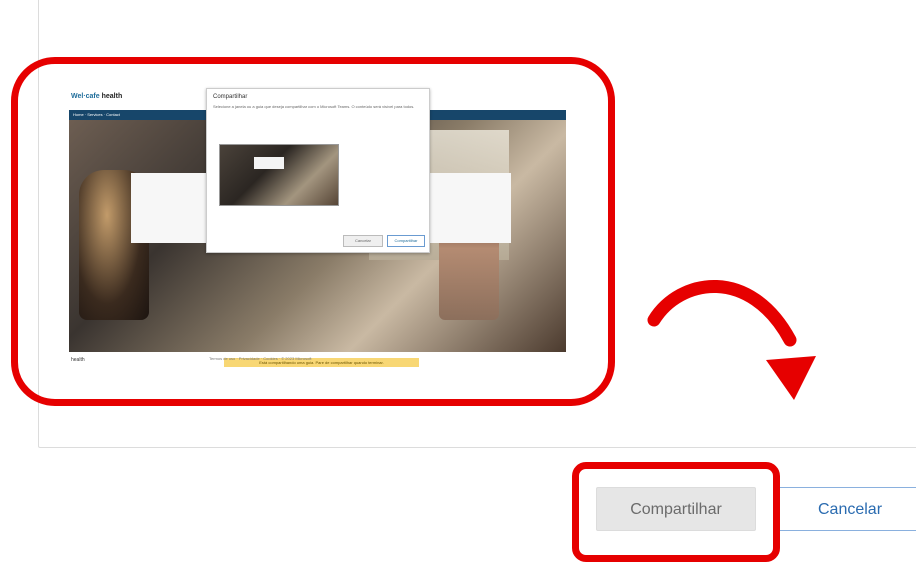 The width and height of the screenshot is (916, 562). What do you see at coordinates (847, 509) in the screenshot?
I see `cancel-button: Cancelar` at bounding box center [847, 509].